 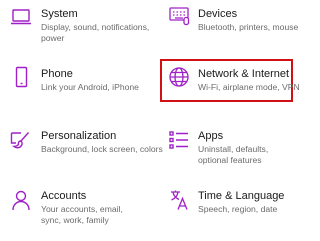 What do you see at coordinates (57, 74) in the screenshot?
I see `tile-title: Phone` at bounding box center [57, 74].